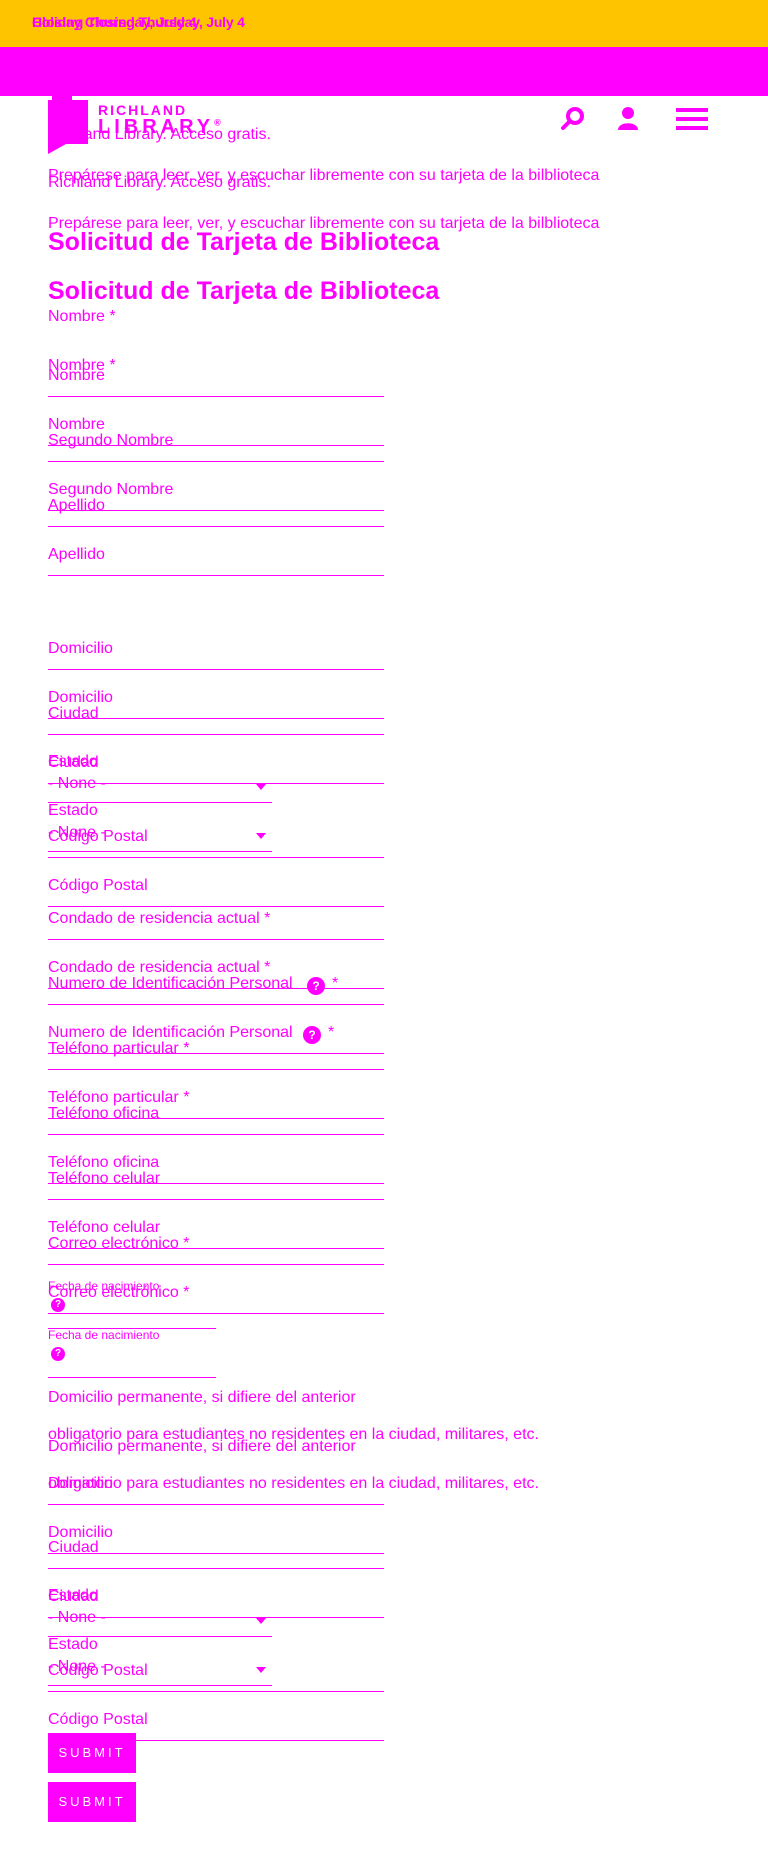  I want to click on address-input, so click(216, 669).